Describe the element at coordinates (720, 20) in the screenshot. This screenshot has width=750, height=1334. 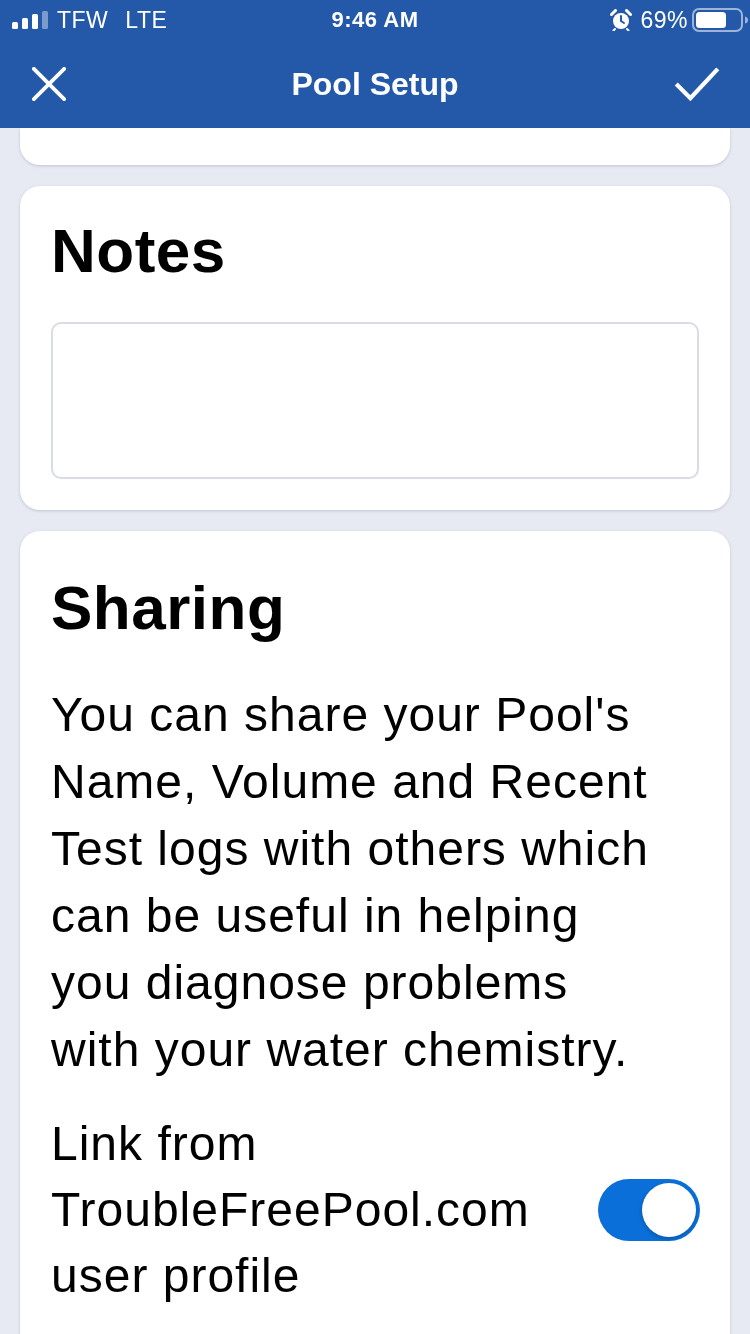
I see `battery-icon` at that location.